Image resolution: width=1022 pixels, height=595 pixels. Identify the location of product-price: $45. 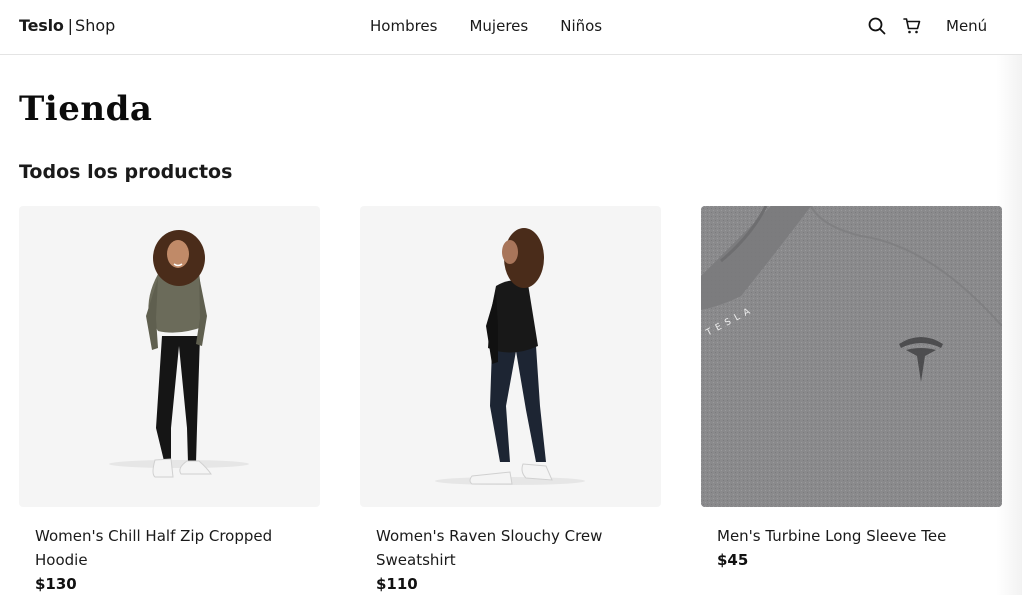
(733, 560).